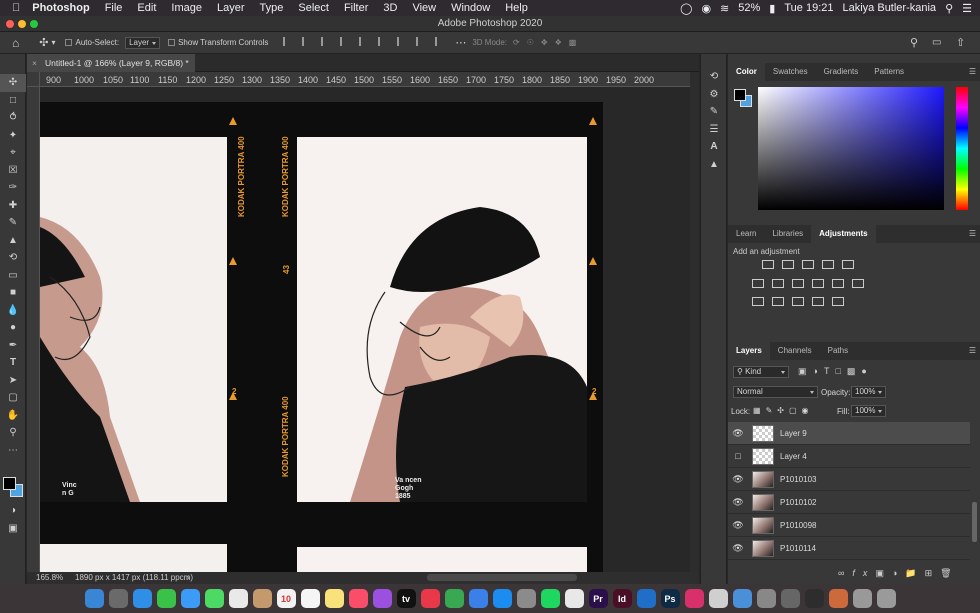  I want to click on path-selection-tool-icon: ➤, so click(13, 381).